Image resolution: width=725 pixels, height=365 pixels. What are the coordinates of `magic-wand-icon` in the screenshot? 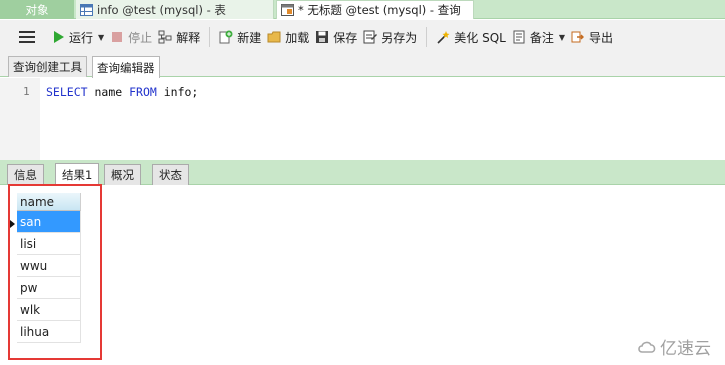 It's located at (443, 37).